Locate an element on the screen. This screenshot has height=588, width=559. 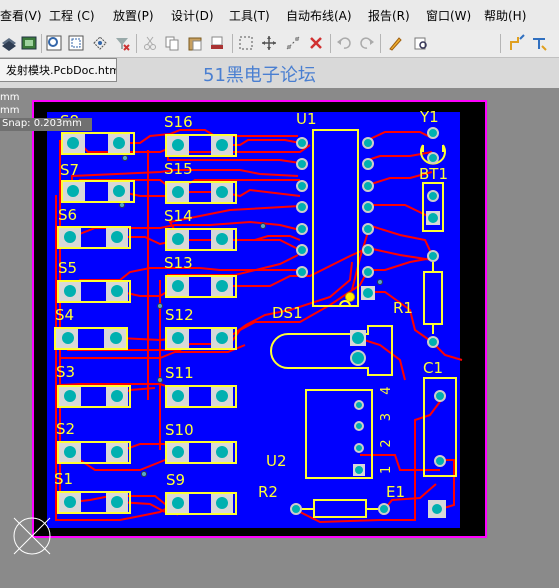
document-tab-label: 发射模块.PcbDoc.htm is located at coordinates (61, 70).